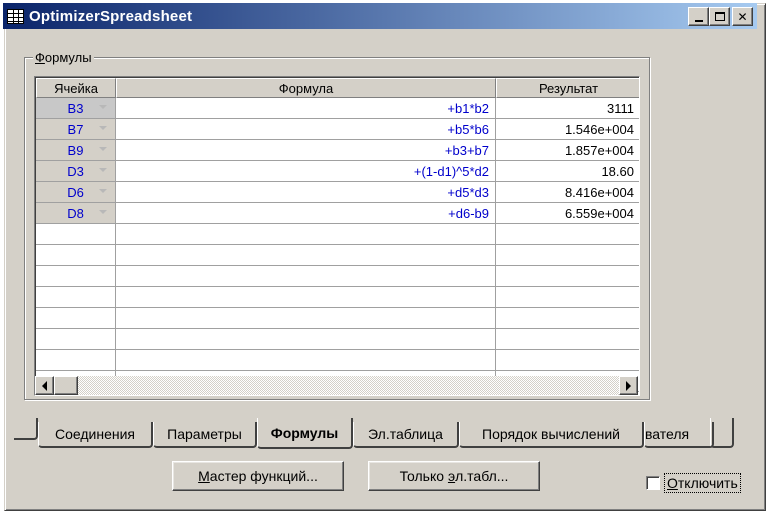 Image resolution: width=770 pixels, height=516 pixels. Describe the element at coordinates (653, 483) in the screenshot. I see `disable-checkbox` at that location.